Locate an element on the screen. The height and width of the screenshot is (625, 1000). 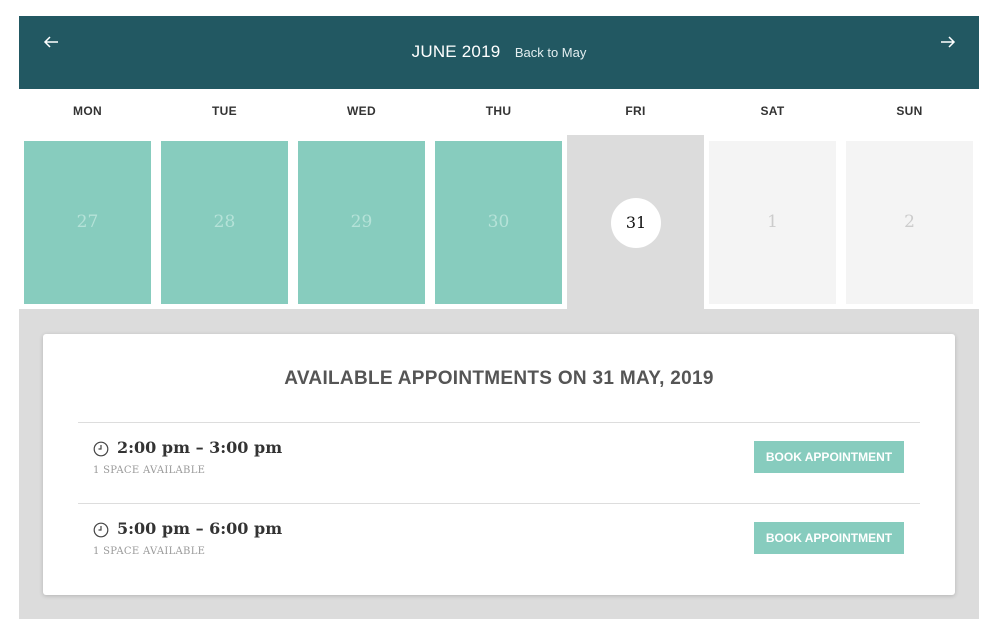
calendar-day-past: 29 is located at coordinates (361, 222).